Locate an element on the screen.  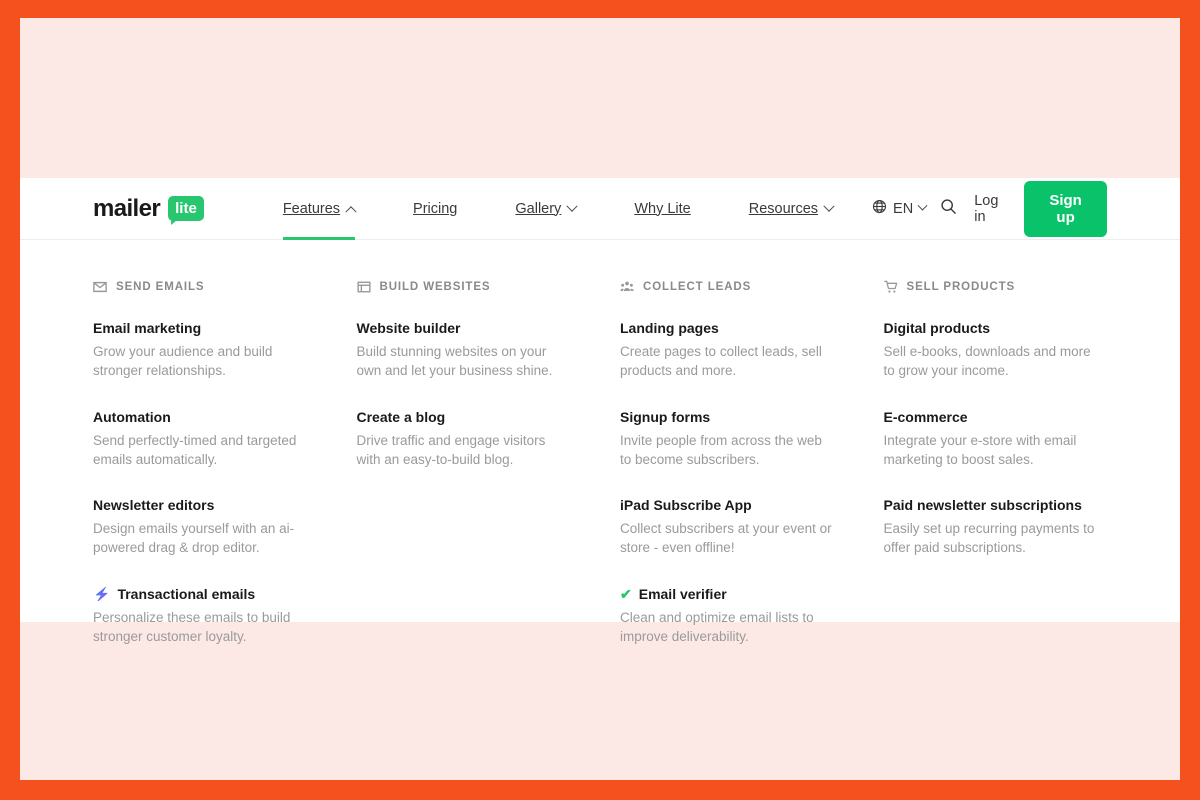
megamenu-column-heading: COLLECT LEADS is located at coordinates (732, 287).